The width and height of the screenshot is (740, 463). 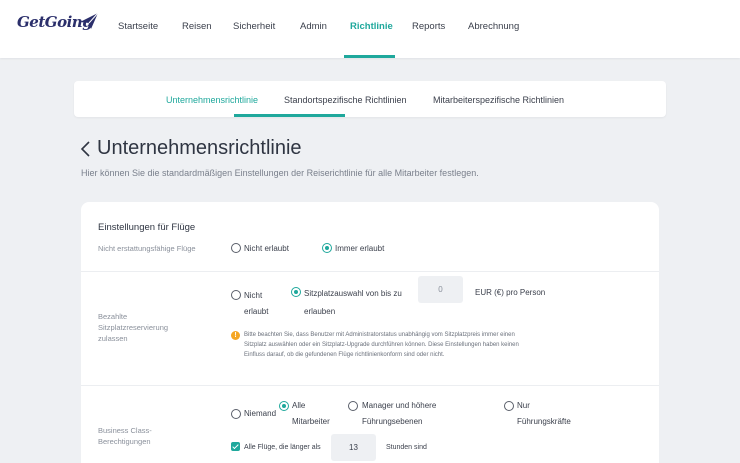 I want to click on tab-unternehmensrichtlinie: Unternehmensrichtlinie, so click(x=212, y=100).